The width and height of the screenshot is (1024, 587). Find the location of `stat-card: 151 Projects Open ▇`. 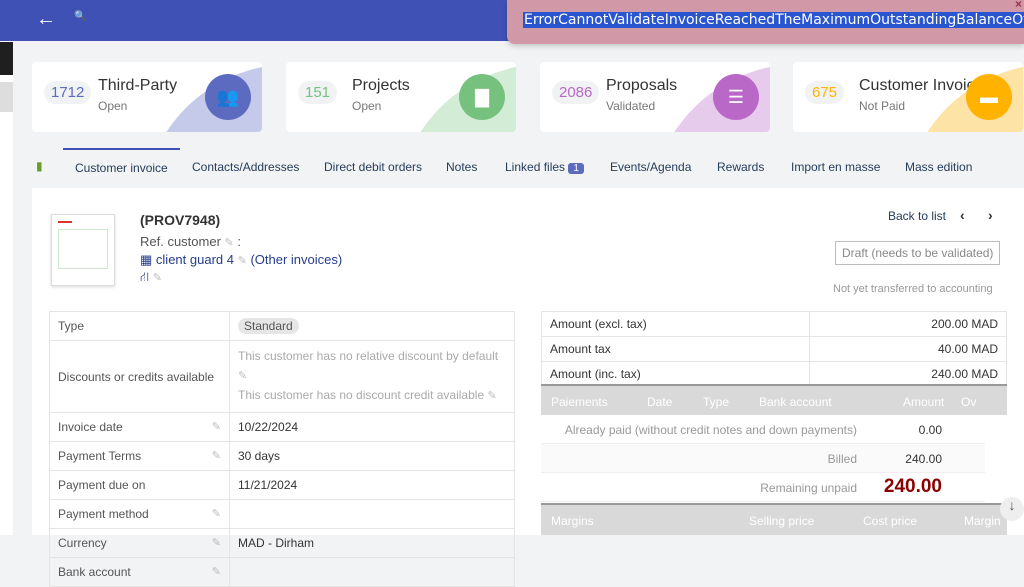

stat-card: 151 Projects Open ▇ is located at coordinates (401, 97).